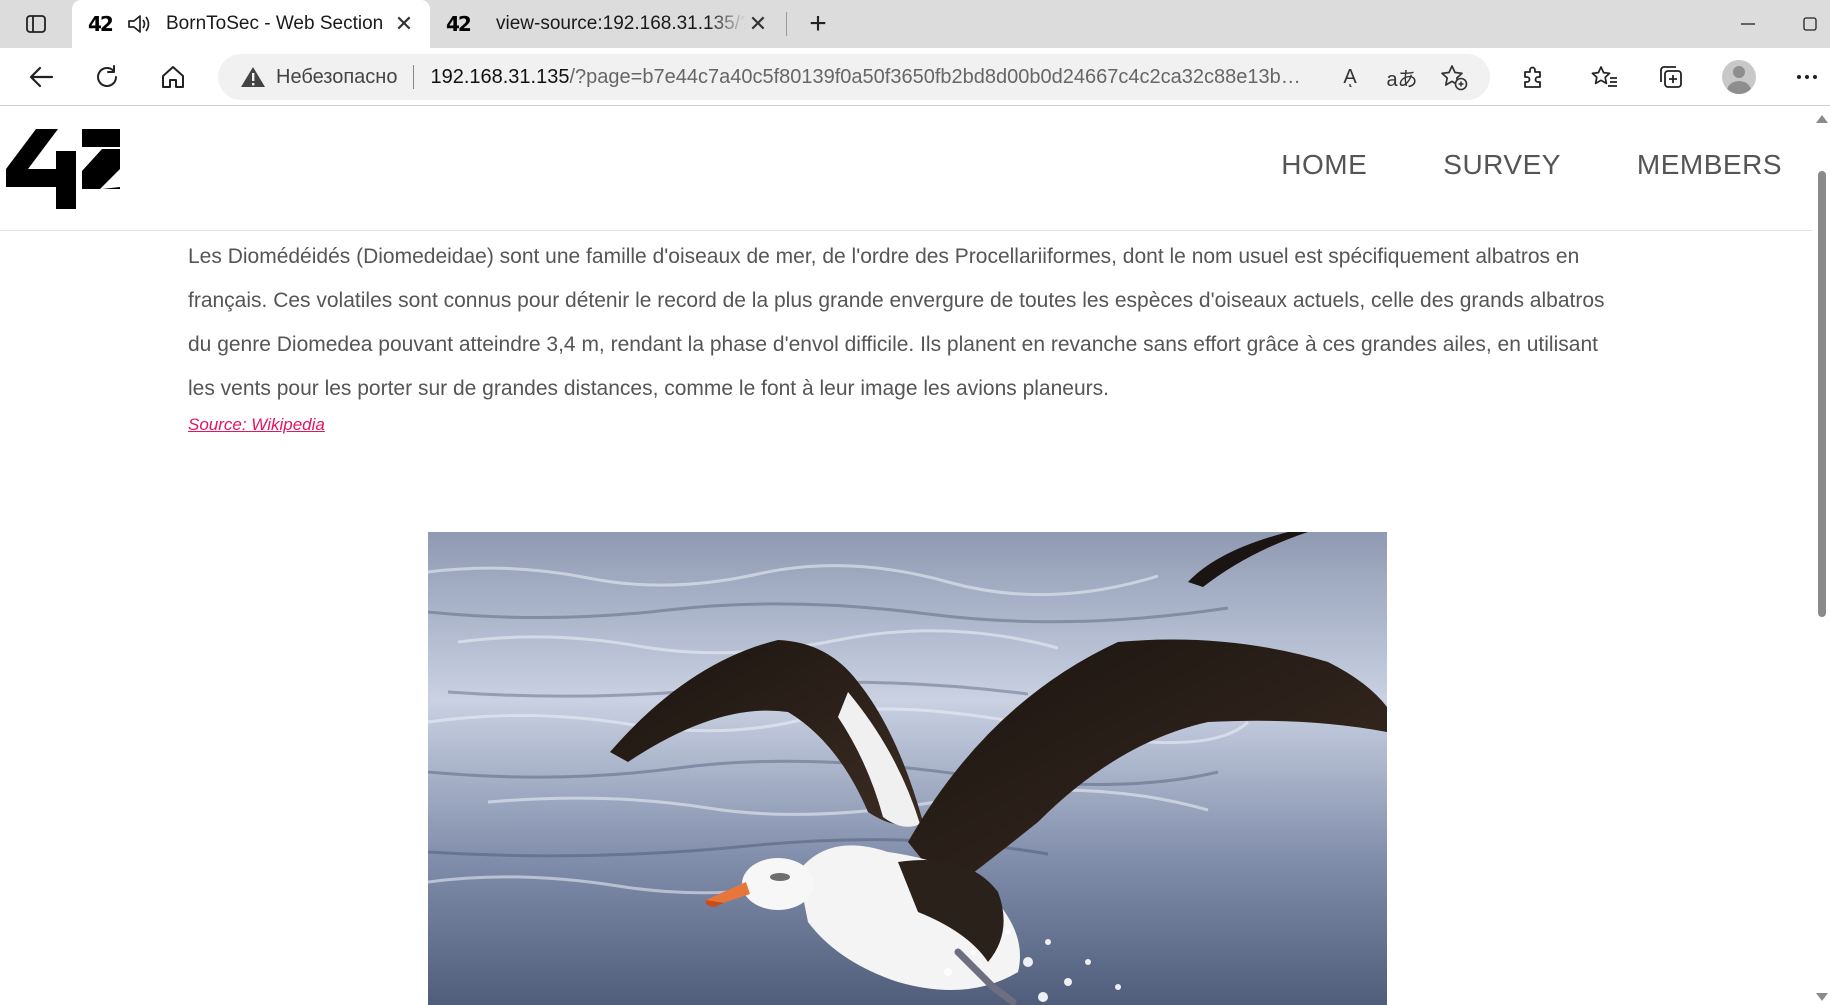 The image size is (1830, 1005). What do you see at coordinates (36, 24) in the screenshot?
I see `tab-actions-icon` at bounding box center [36, 24].